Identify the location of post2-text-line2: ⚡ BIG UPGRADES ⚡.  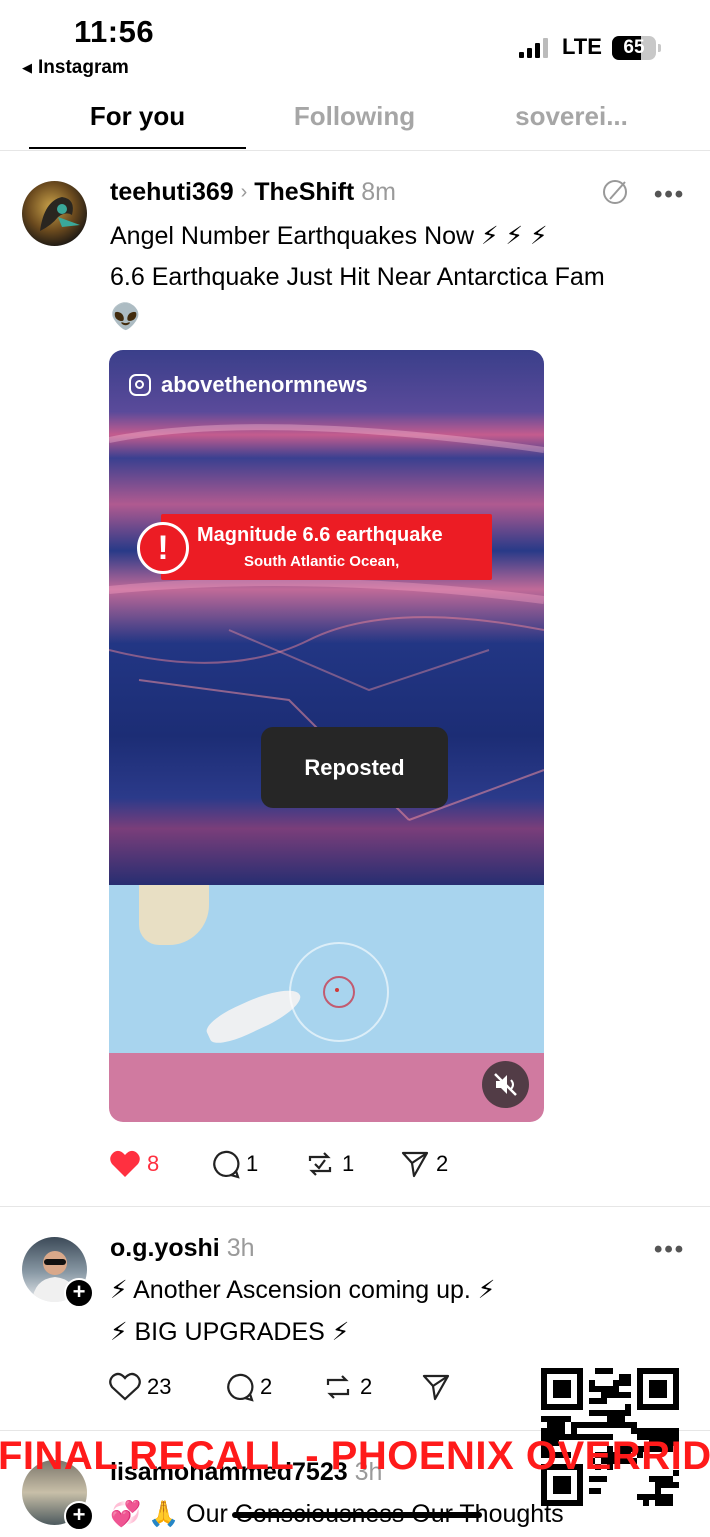
(230, 1332).